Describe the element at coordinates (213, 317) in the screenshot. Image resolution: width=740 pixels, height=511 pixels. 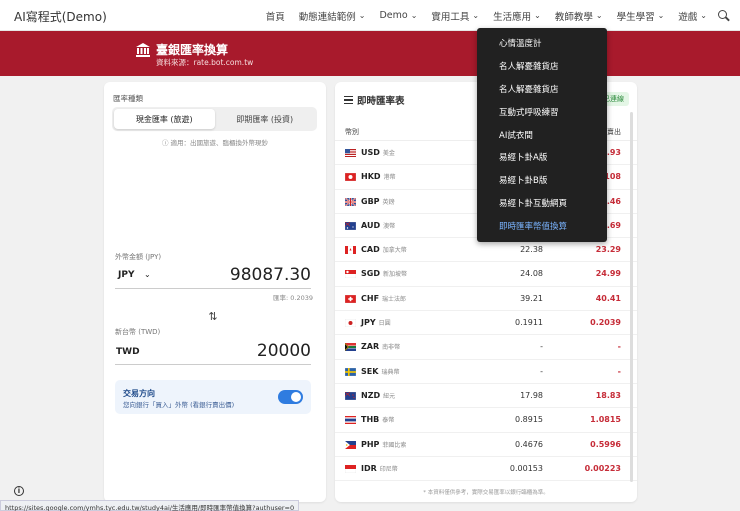
I see `swap-icon: ⇅` at that location.